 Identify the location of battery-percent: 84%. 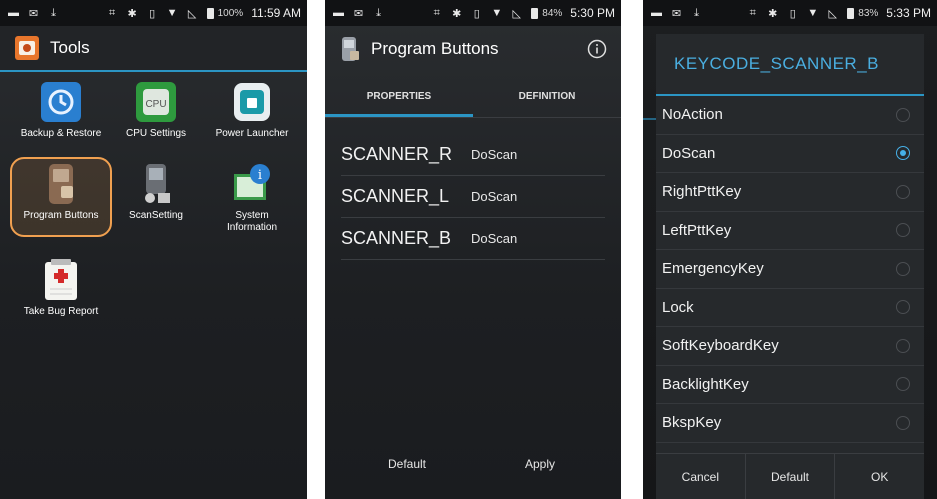
(552, 13).